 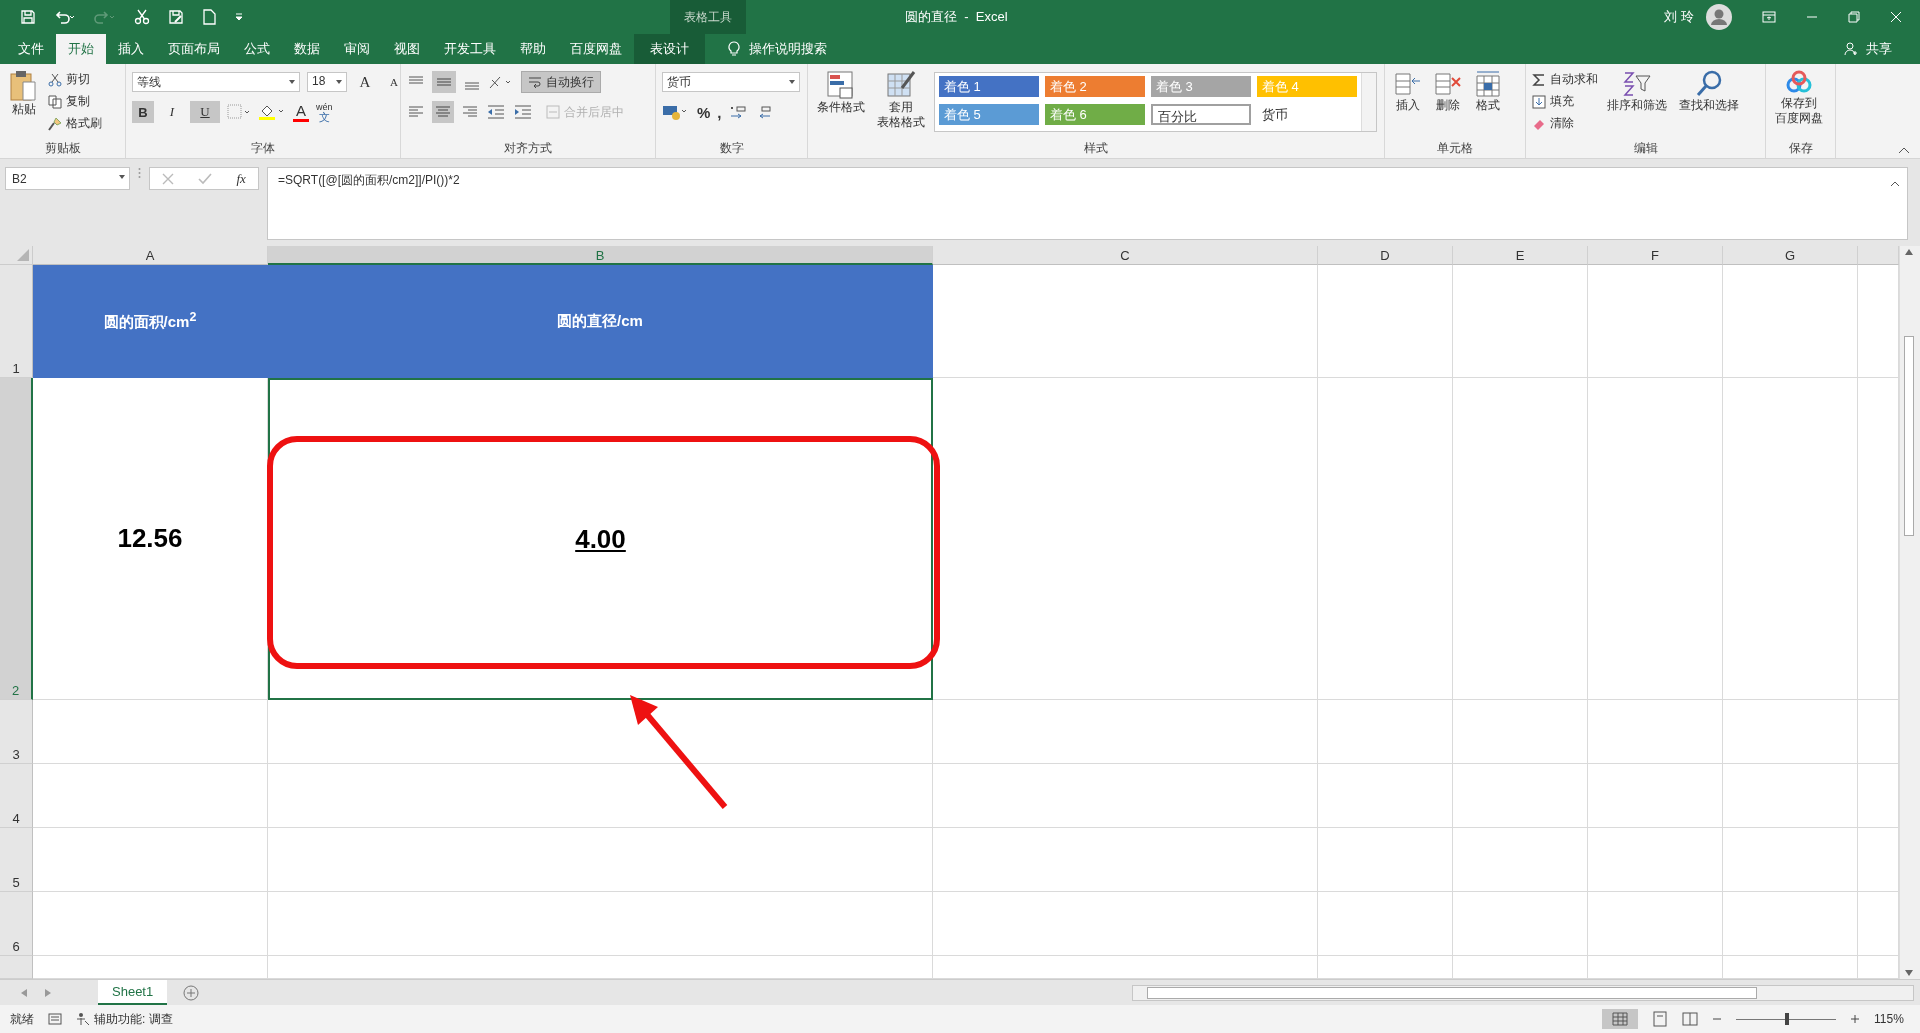 What do you see at coordinates (1520, 255) in the screenshot?
I see `column-header: E` at bounding box center [1520, 255].